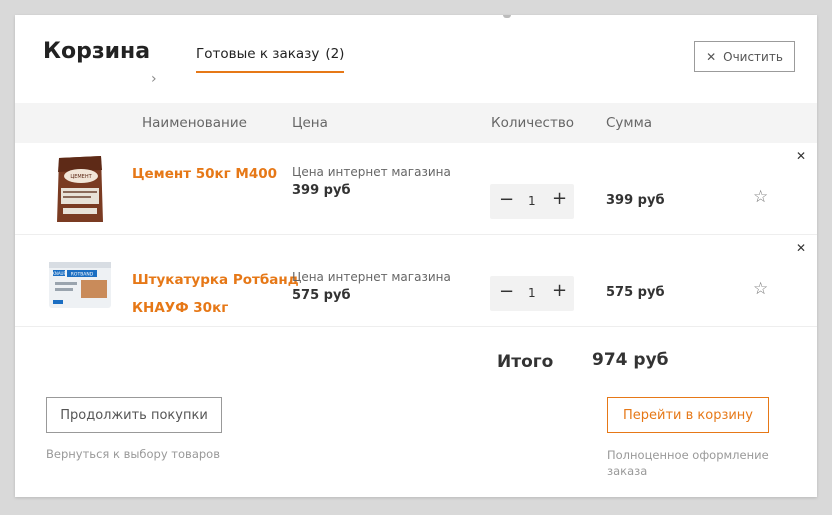 The width and height of the screenshot is (832, 515). What do you see at coordinates (258, 54) in the screenshot?
I see `tab-label: Готовые к заказу` at bounding box center [258, 54].